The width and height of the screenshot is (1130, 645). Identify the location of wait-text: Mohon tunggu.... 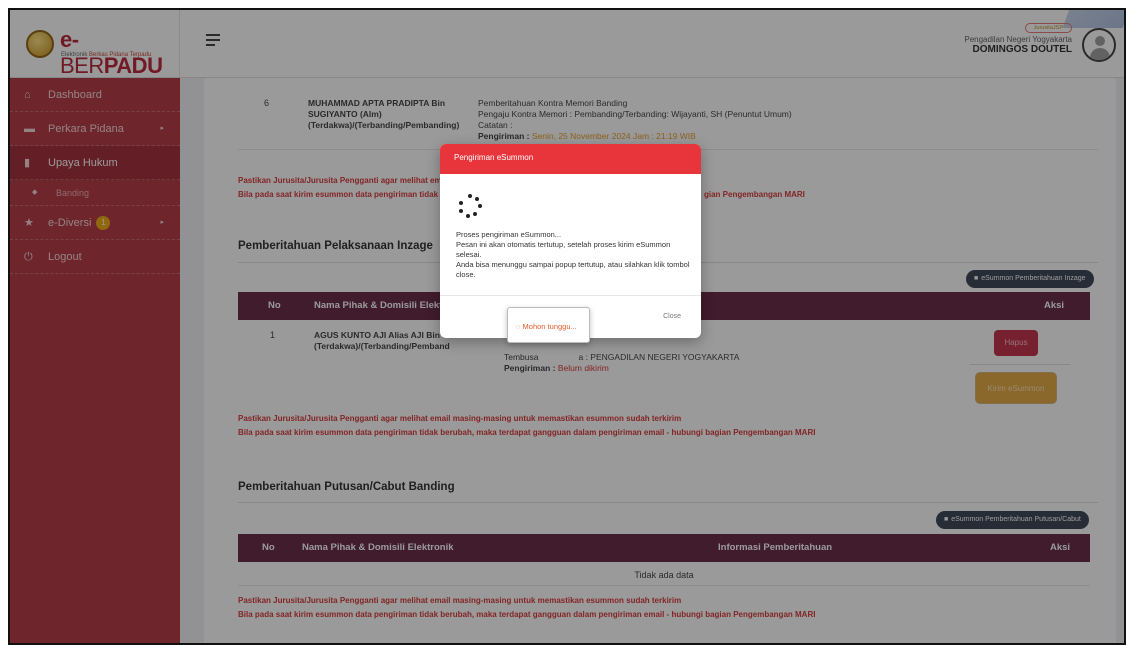
(546, 326).